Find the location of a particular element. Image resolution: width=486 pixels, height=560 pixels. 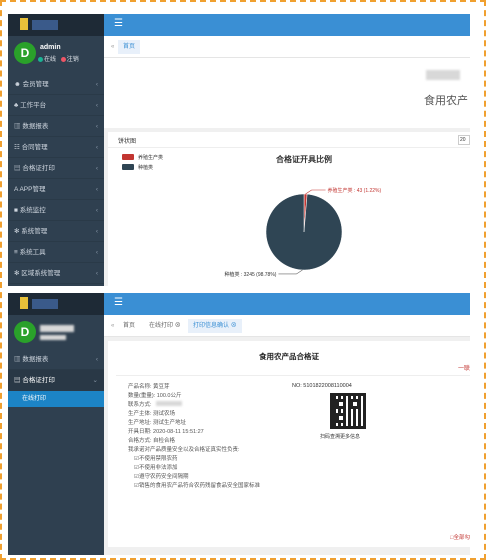

sidebar-item-member: ☻ 会员管理 ‹ is located at coordinates (56, 84).